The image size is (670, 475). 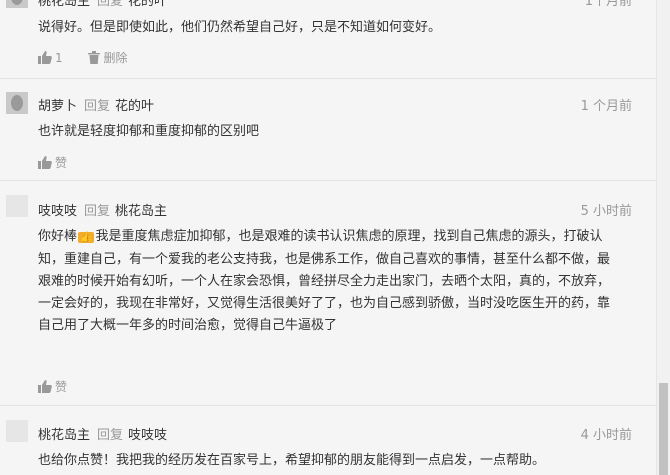 I want to click on trash-icon, so click(x=94, y=57).